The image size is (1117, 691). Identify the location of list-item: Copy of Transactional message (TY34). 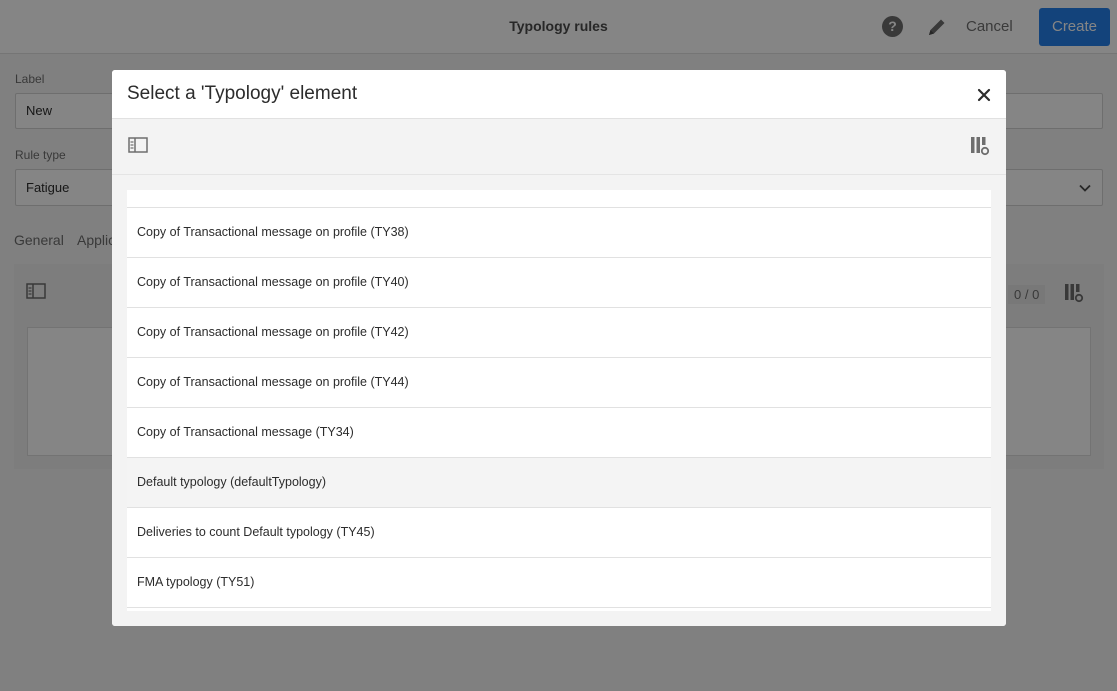
(559, 433).